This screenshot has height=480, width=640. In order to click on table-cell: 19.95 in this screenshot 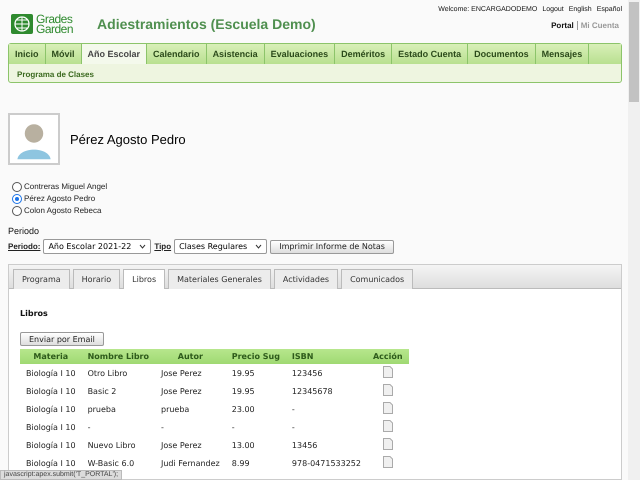, I will do `click(256, 373)`.